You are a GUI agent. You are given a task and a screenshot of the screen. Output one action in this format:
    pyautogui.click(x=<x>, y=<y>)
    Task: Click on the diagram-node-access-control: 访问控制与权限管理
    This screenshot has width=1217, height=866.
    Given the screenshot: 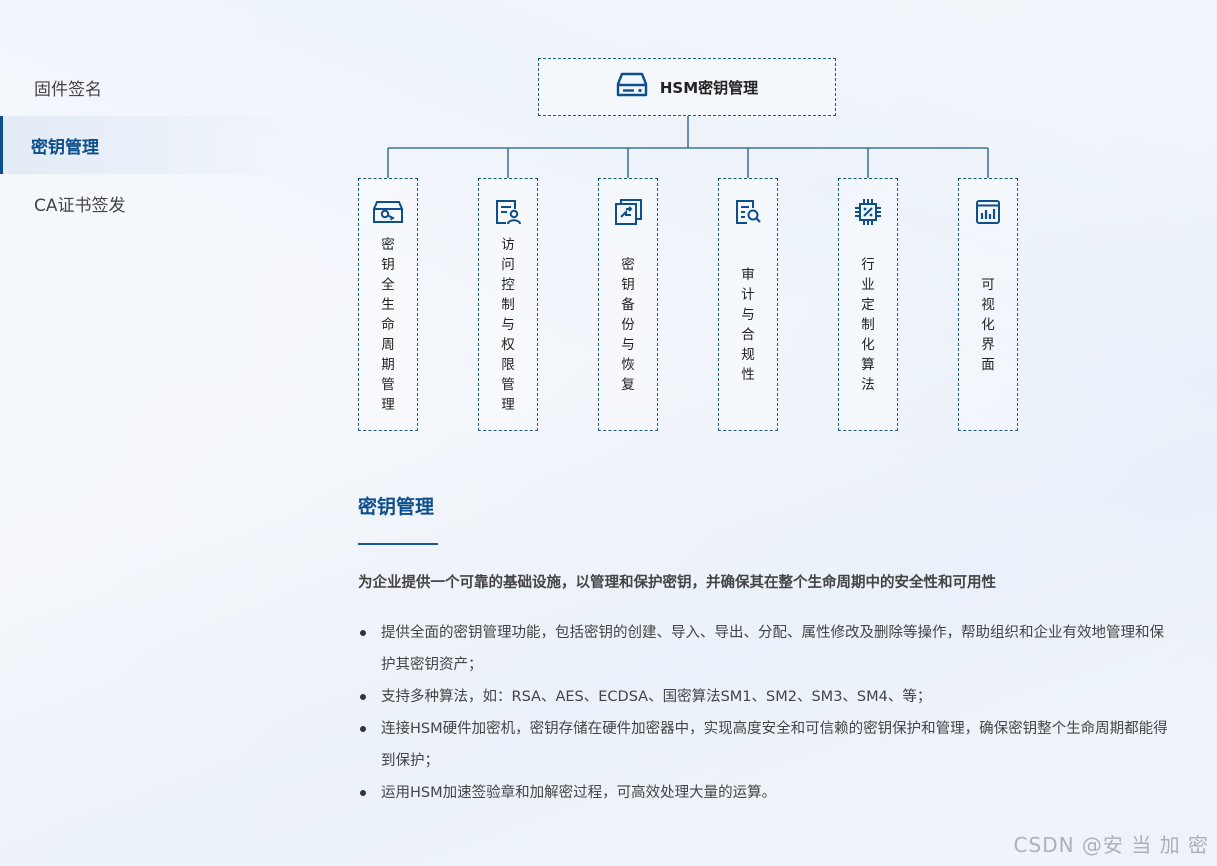 What is the action you would take?
    pyautogui.click(x=508, y=304)
    